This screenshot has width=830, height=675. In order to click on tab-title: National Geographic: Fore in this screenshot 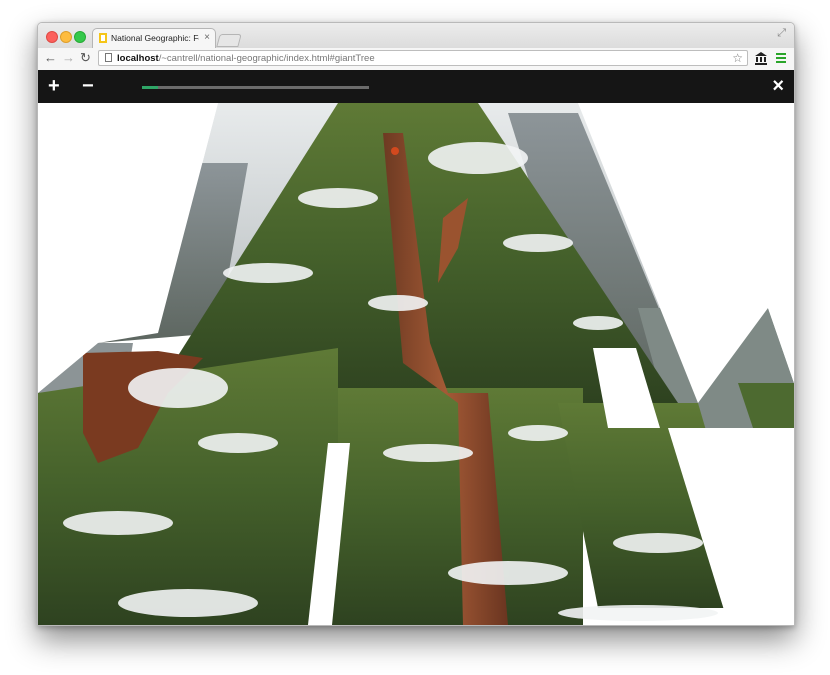, I will do `click(155, 38)`.